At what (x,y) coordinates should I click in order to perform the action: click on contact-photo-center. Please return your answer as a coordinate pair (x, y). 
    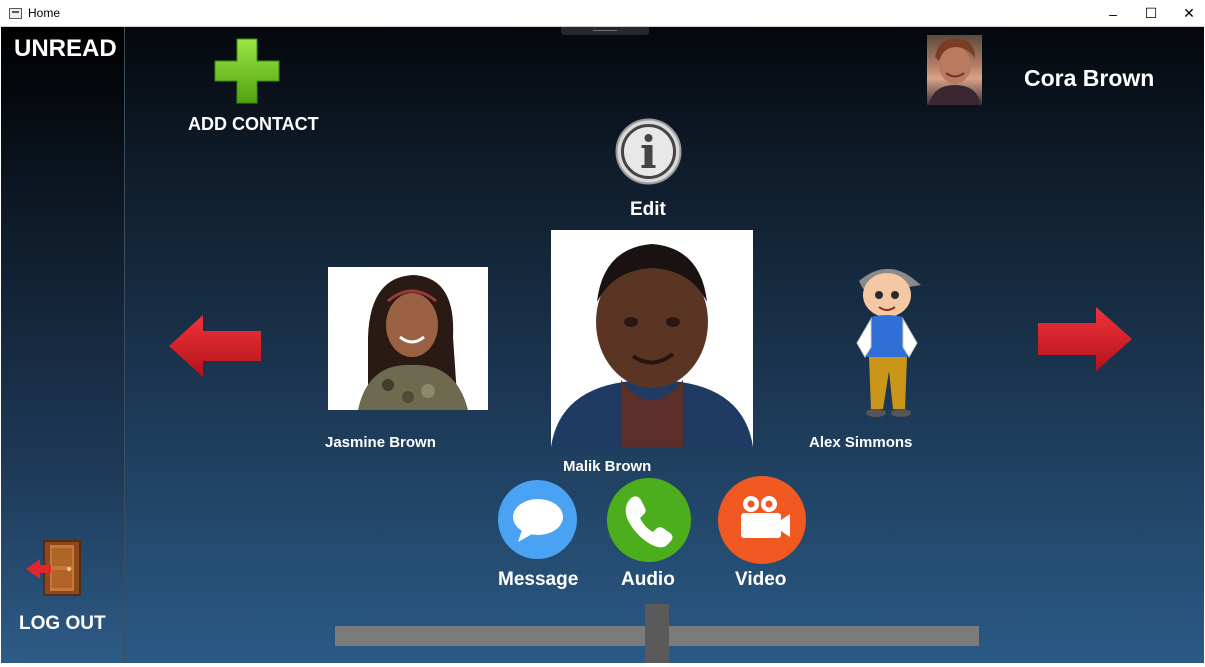
    Looking at the image, I should click on (652, 338).